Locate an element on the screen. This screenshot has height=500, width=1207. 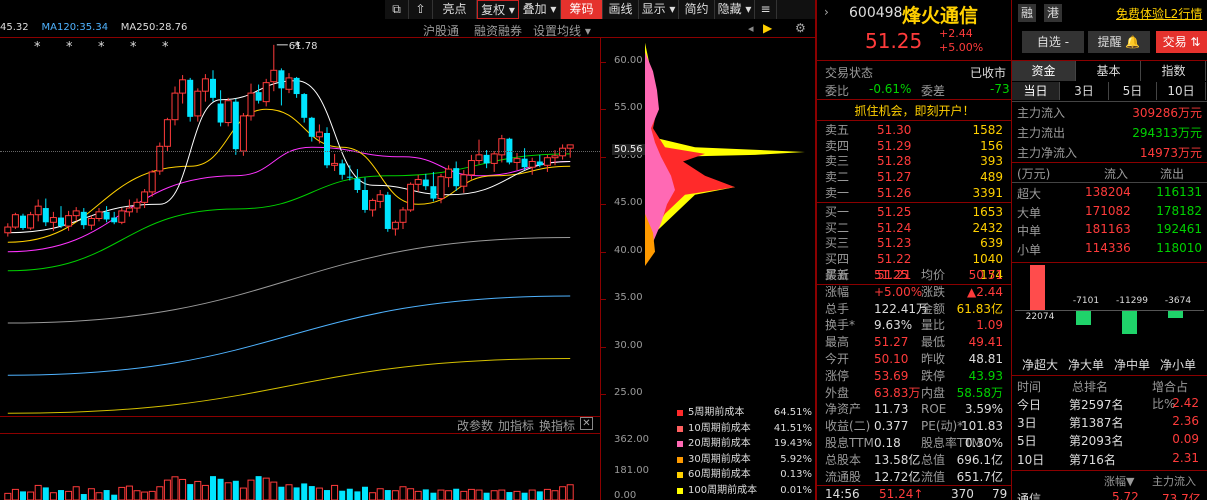
chip-legend-value: 41.51% is located at coordinates (792, 428).